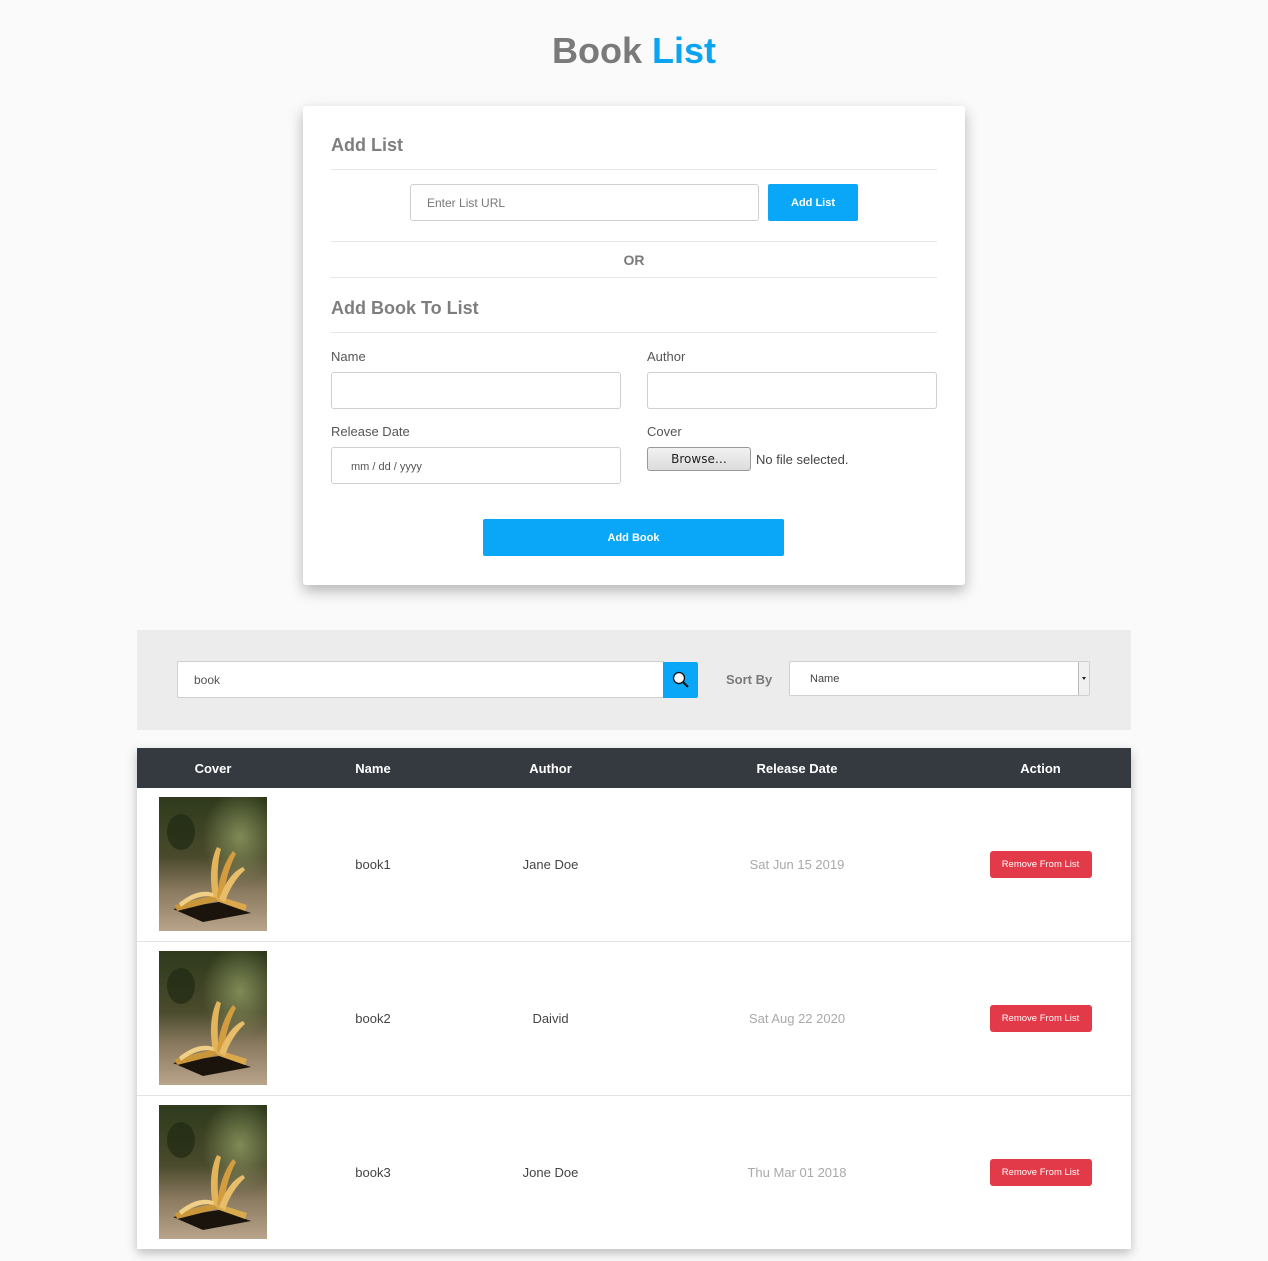  I want to click on author-label: Author, so click(666, 356).